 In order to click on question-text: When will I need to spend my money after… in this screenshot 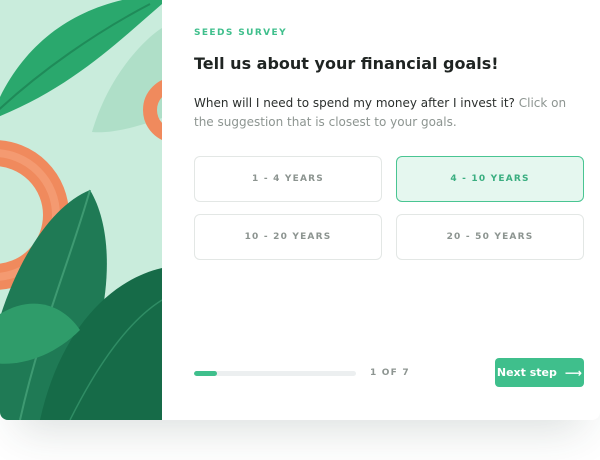, I will do `click(384, 113)`.